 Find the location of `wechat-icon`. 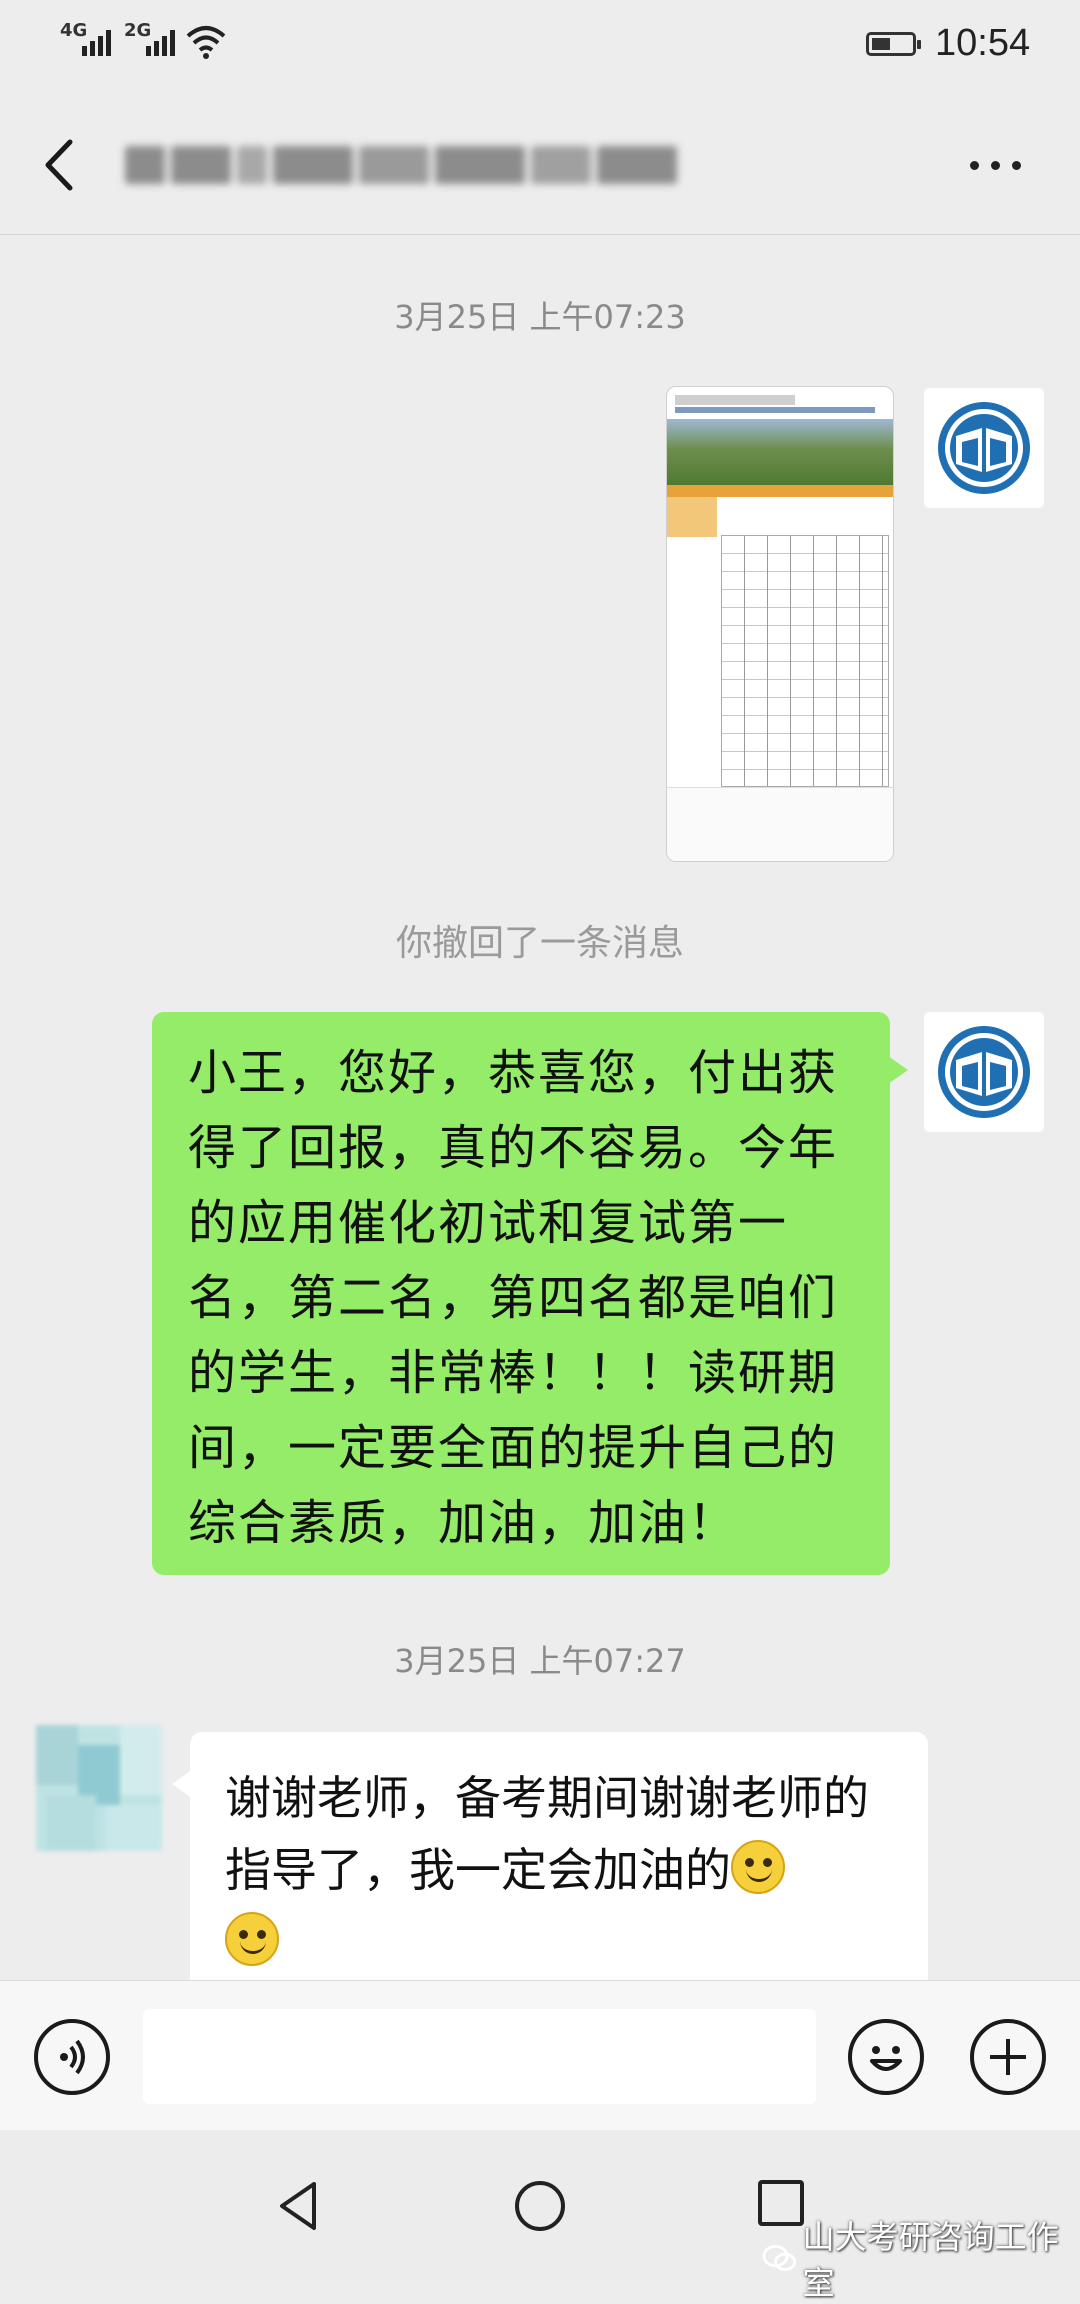

wechat-icon is located at coordinates (779, 2258).